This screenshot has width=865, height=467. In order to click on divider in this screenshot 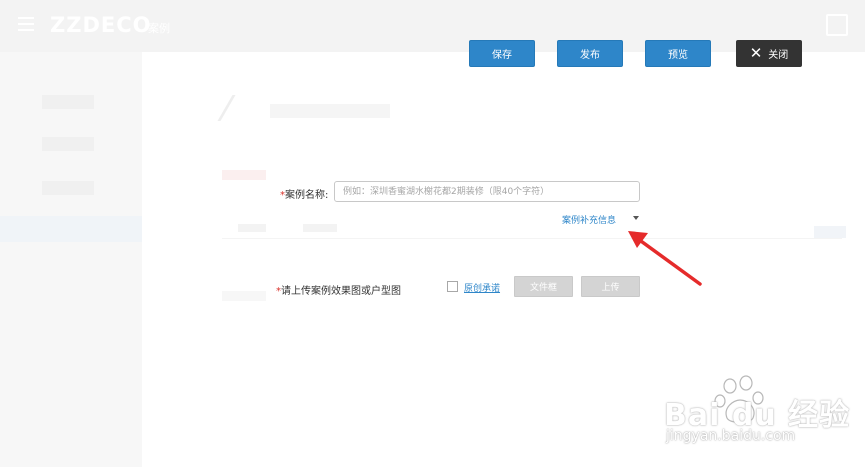, I will do `click(532, 238)`.